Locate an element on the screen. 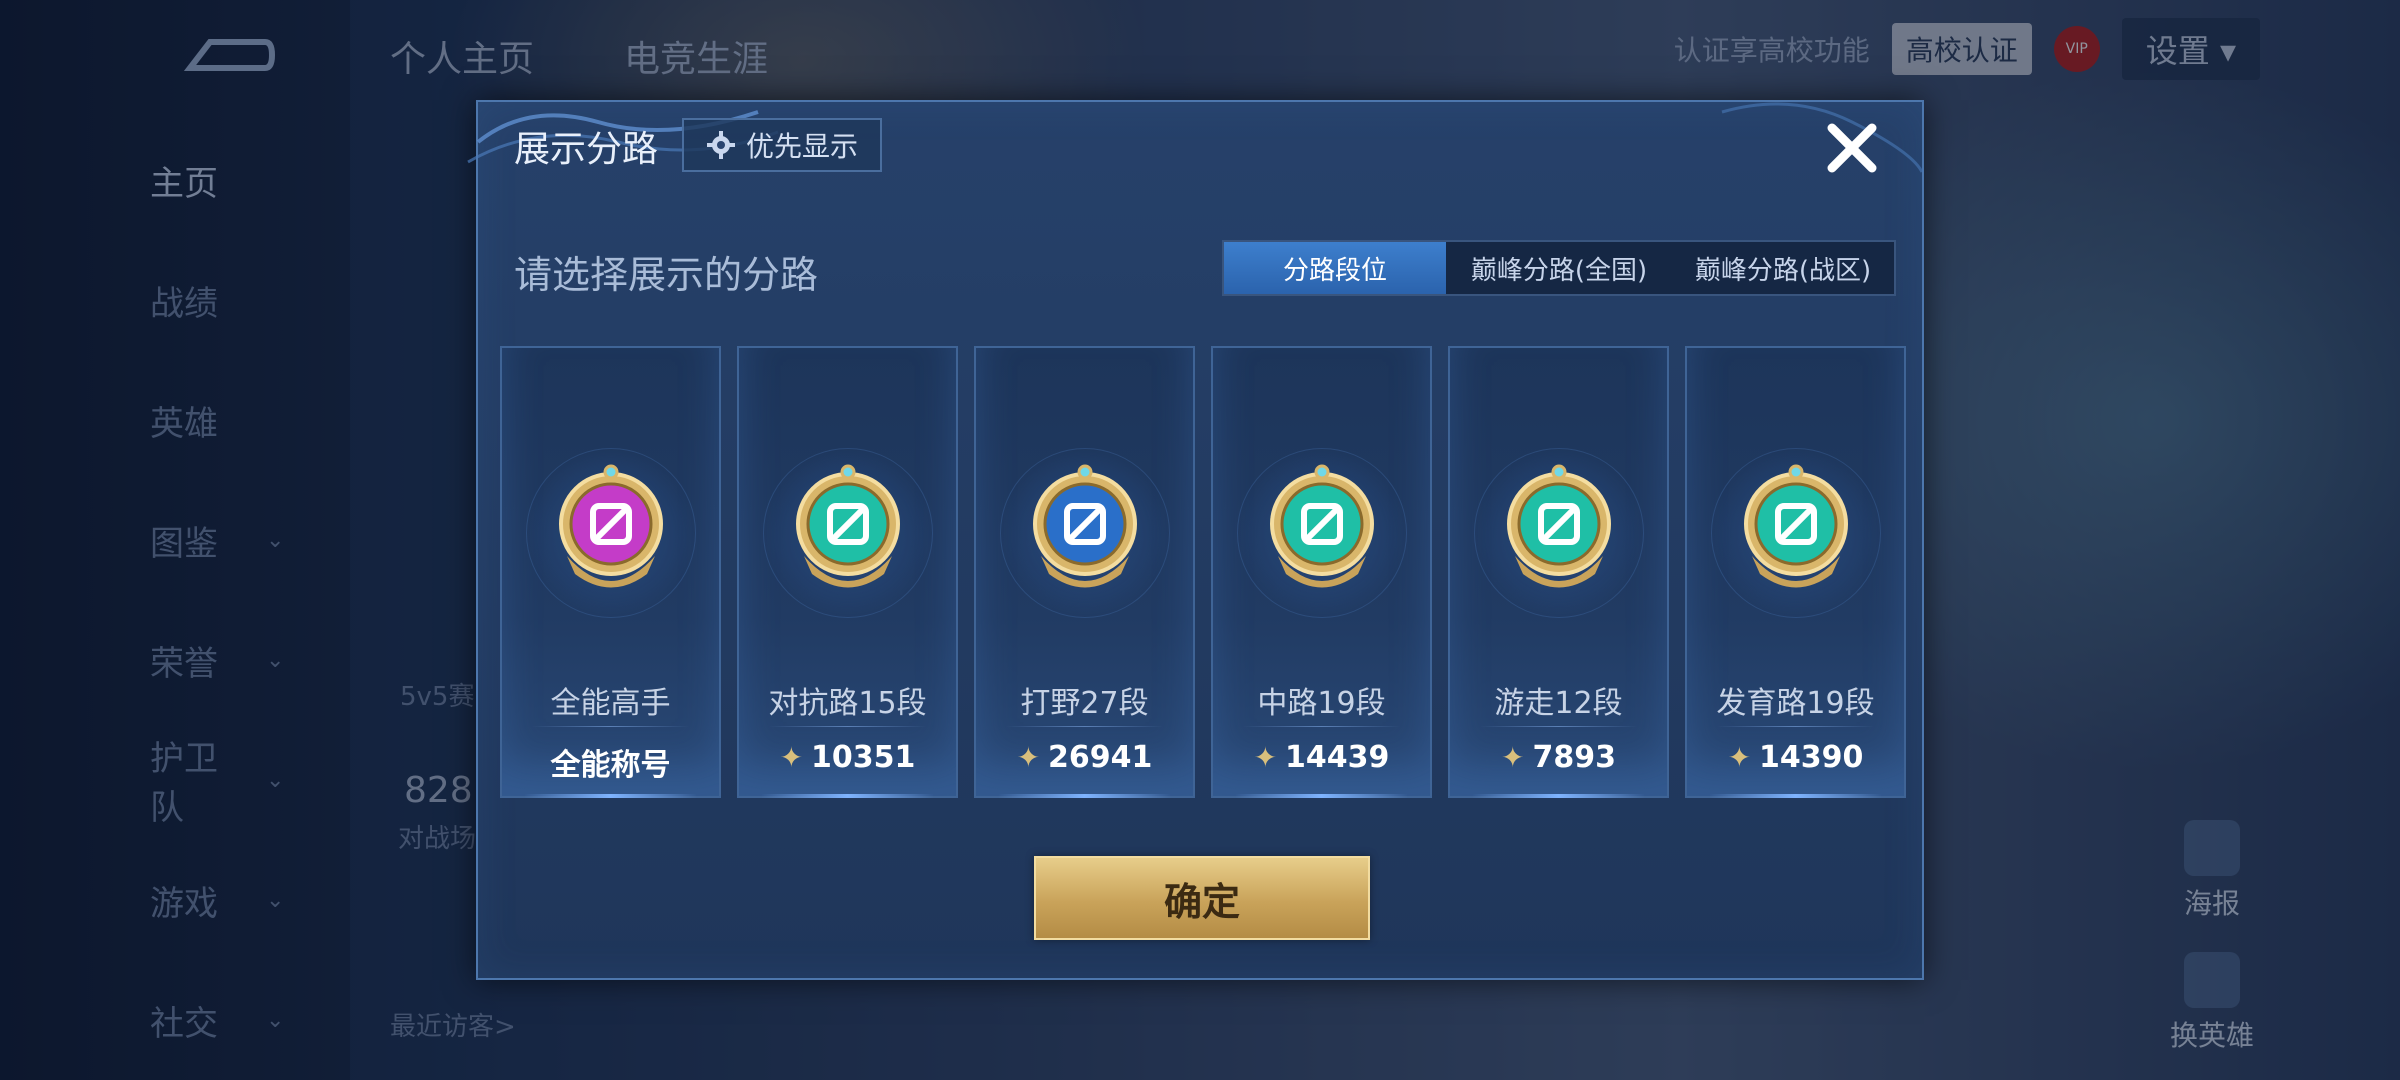  close-icon is located at coordinates (1852, 148).